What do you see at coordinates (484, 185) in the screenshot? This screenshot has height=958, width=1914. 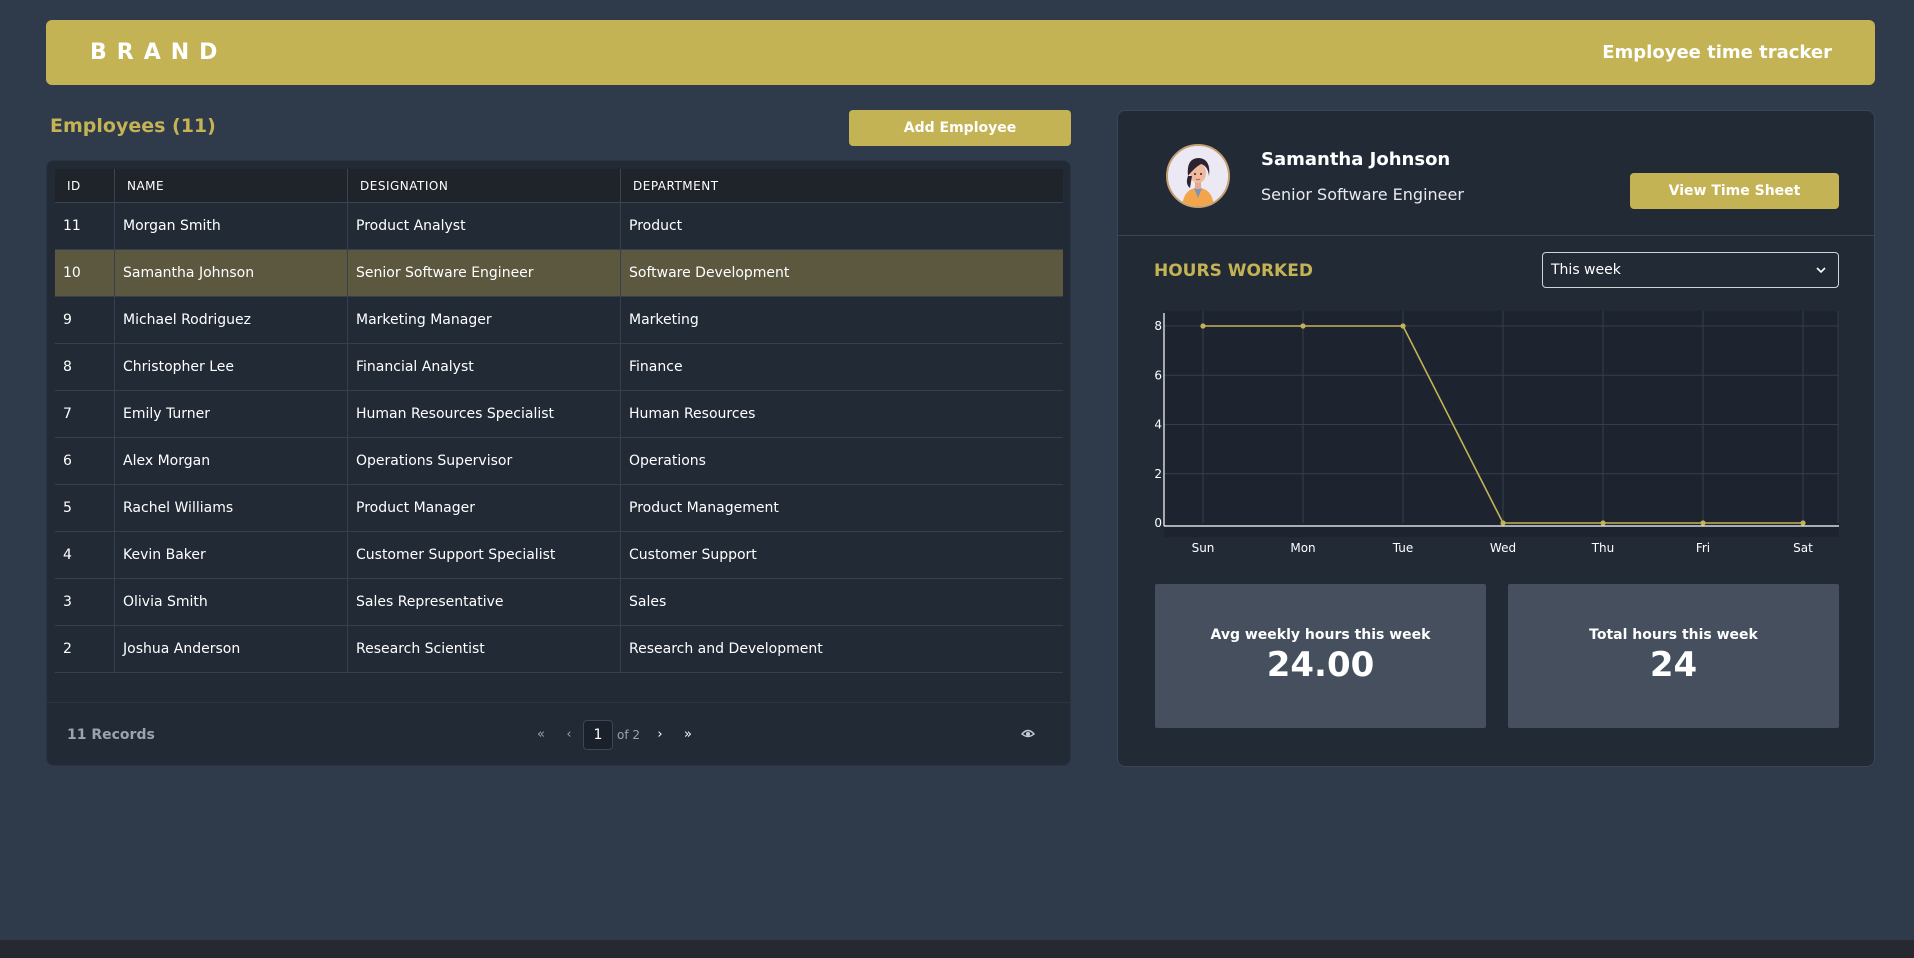 I see `column-header-designation: DESIGNATION` at bounding box center [484, 185].